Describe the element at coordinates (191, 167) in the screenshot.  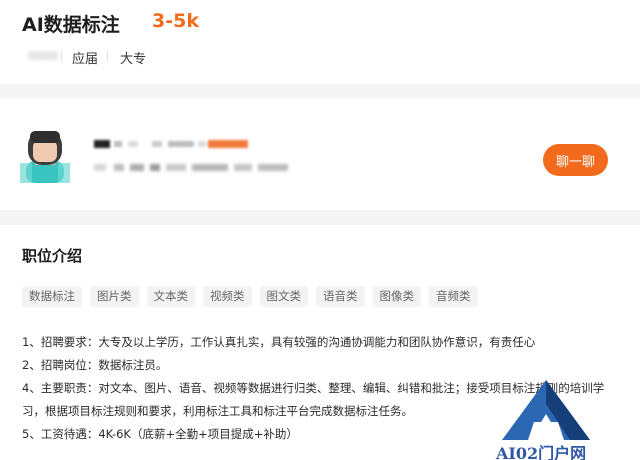
I see `recruiter-title-blurred` at that location.